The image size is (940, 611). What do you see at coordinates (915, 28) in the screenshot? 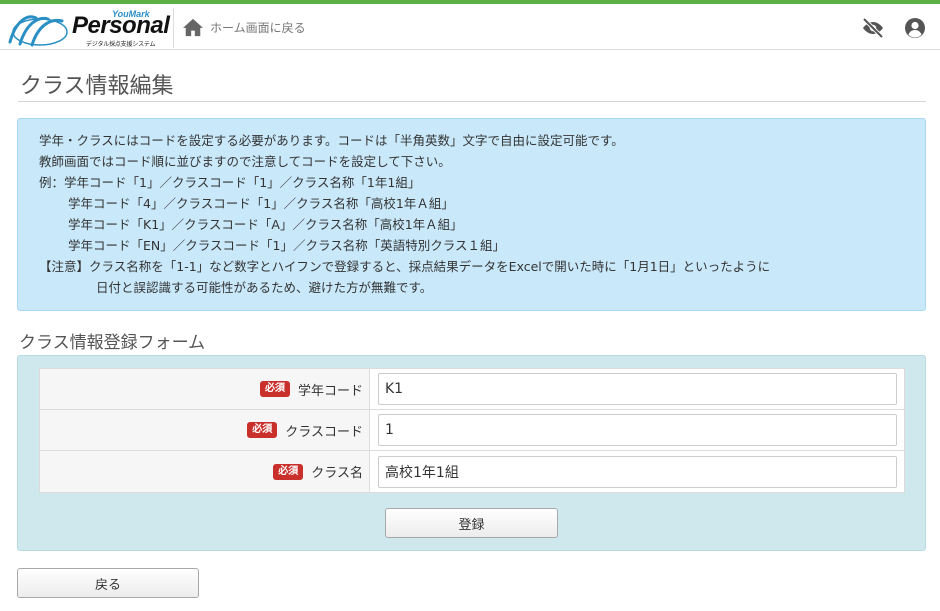
I see `user-icon` at bounding box center [915, 28].